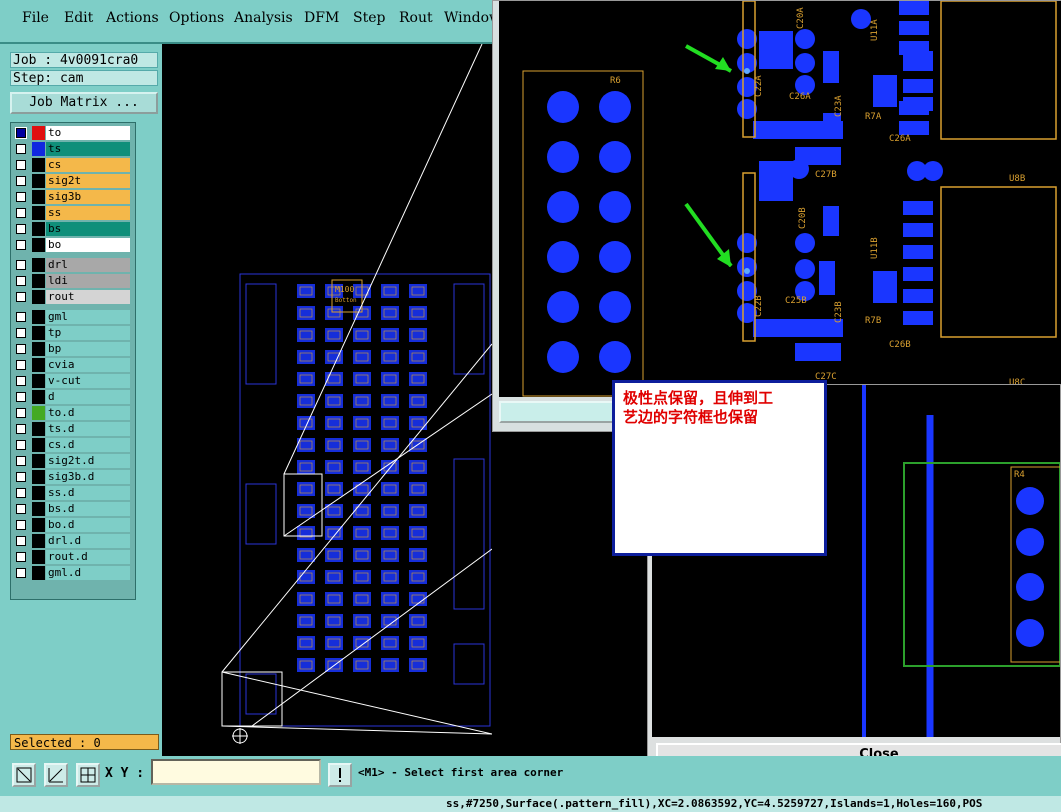 This screenshot has height=812, width=1061. I want to click on layer-name: drl, so click(88, 265).